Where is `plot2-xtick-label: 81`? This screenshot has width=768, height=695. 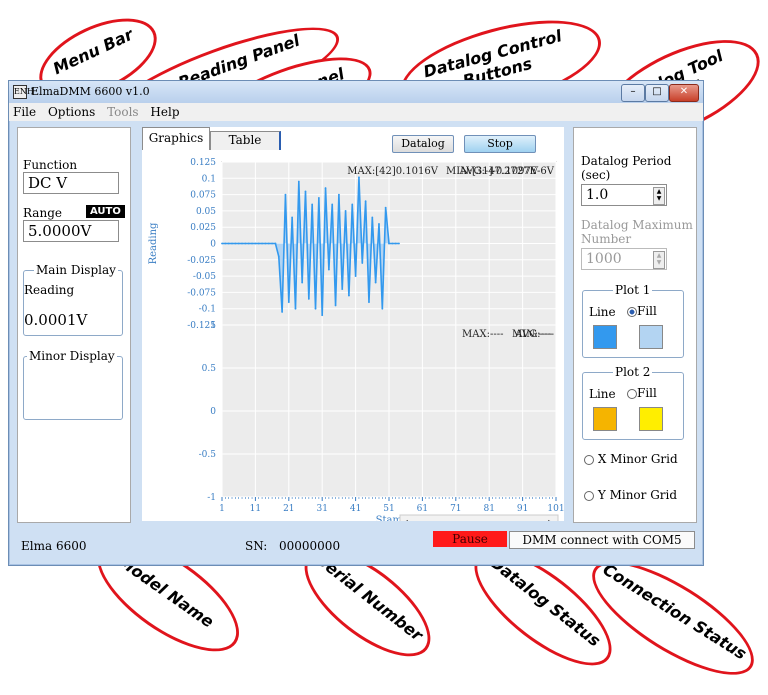 plot2-xtick-label: 81 is located at coordinates (488, 509).